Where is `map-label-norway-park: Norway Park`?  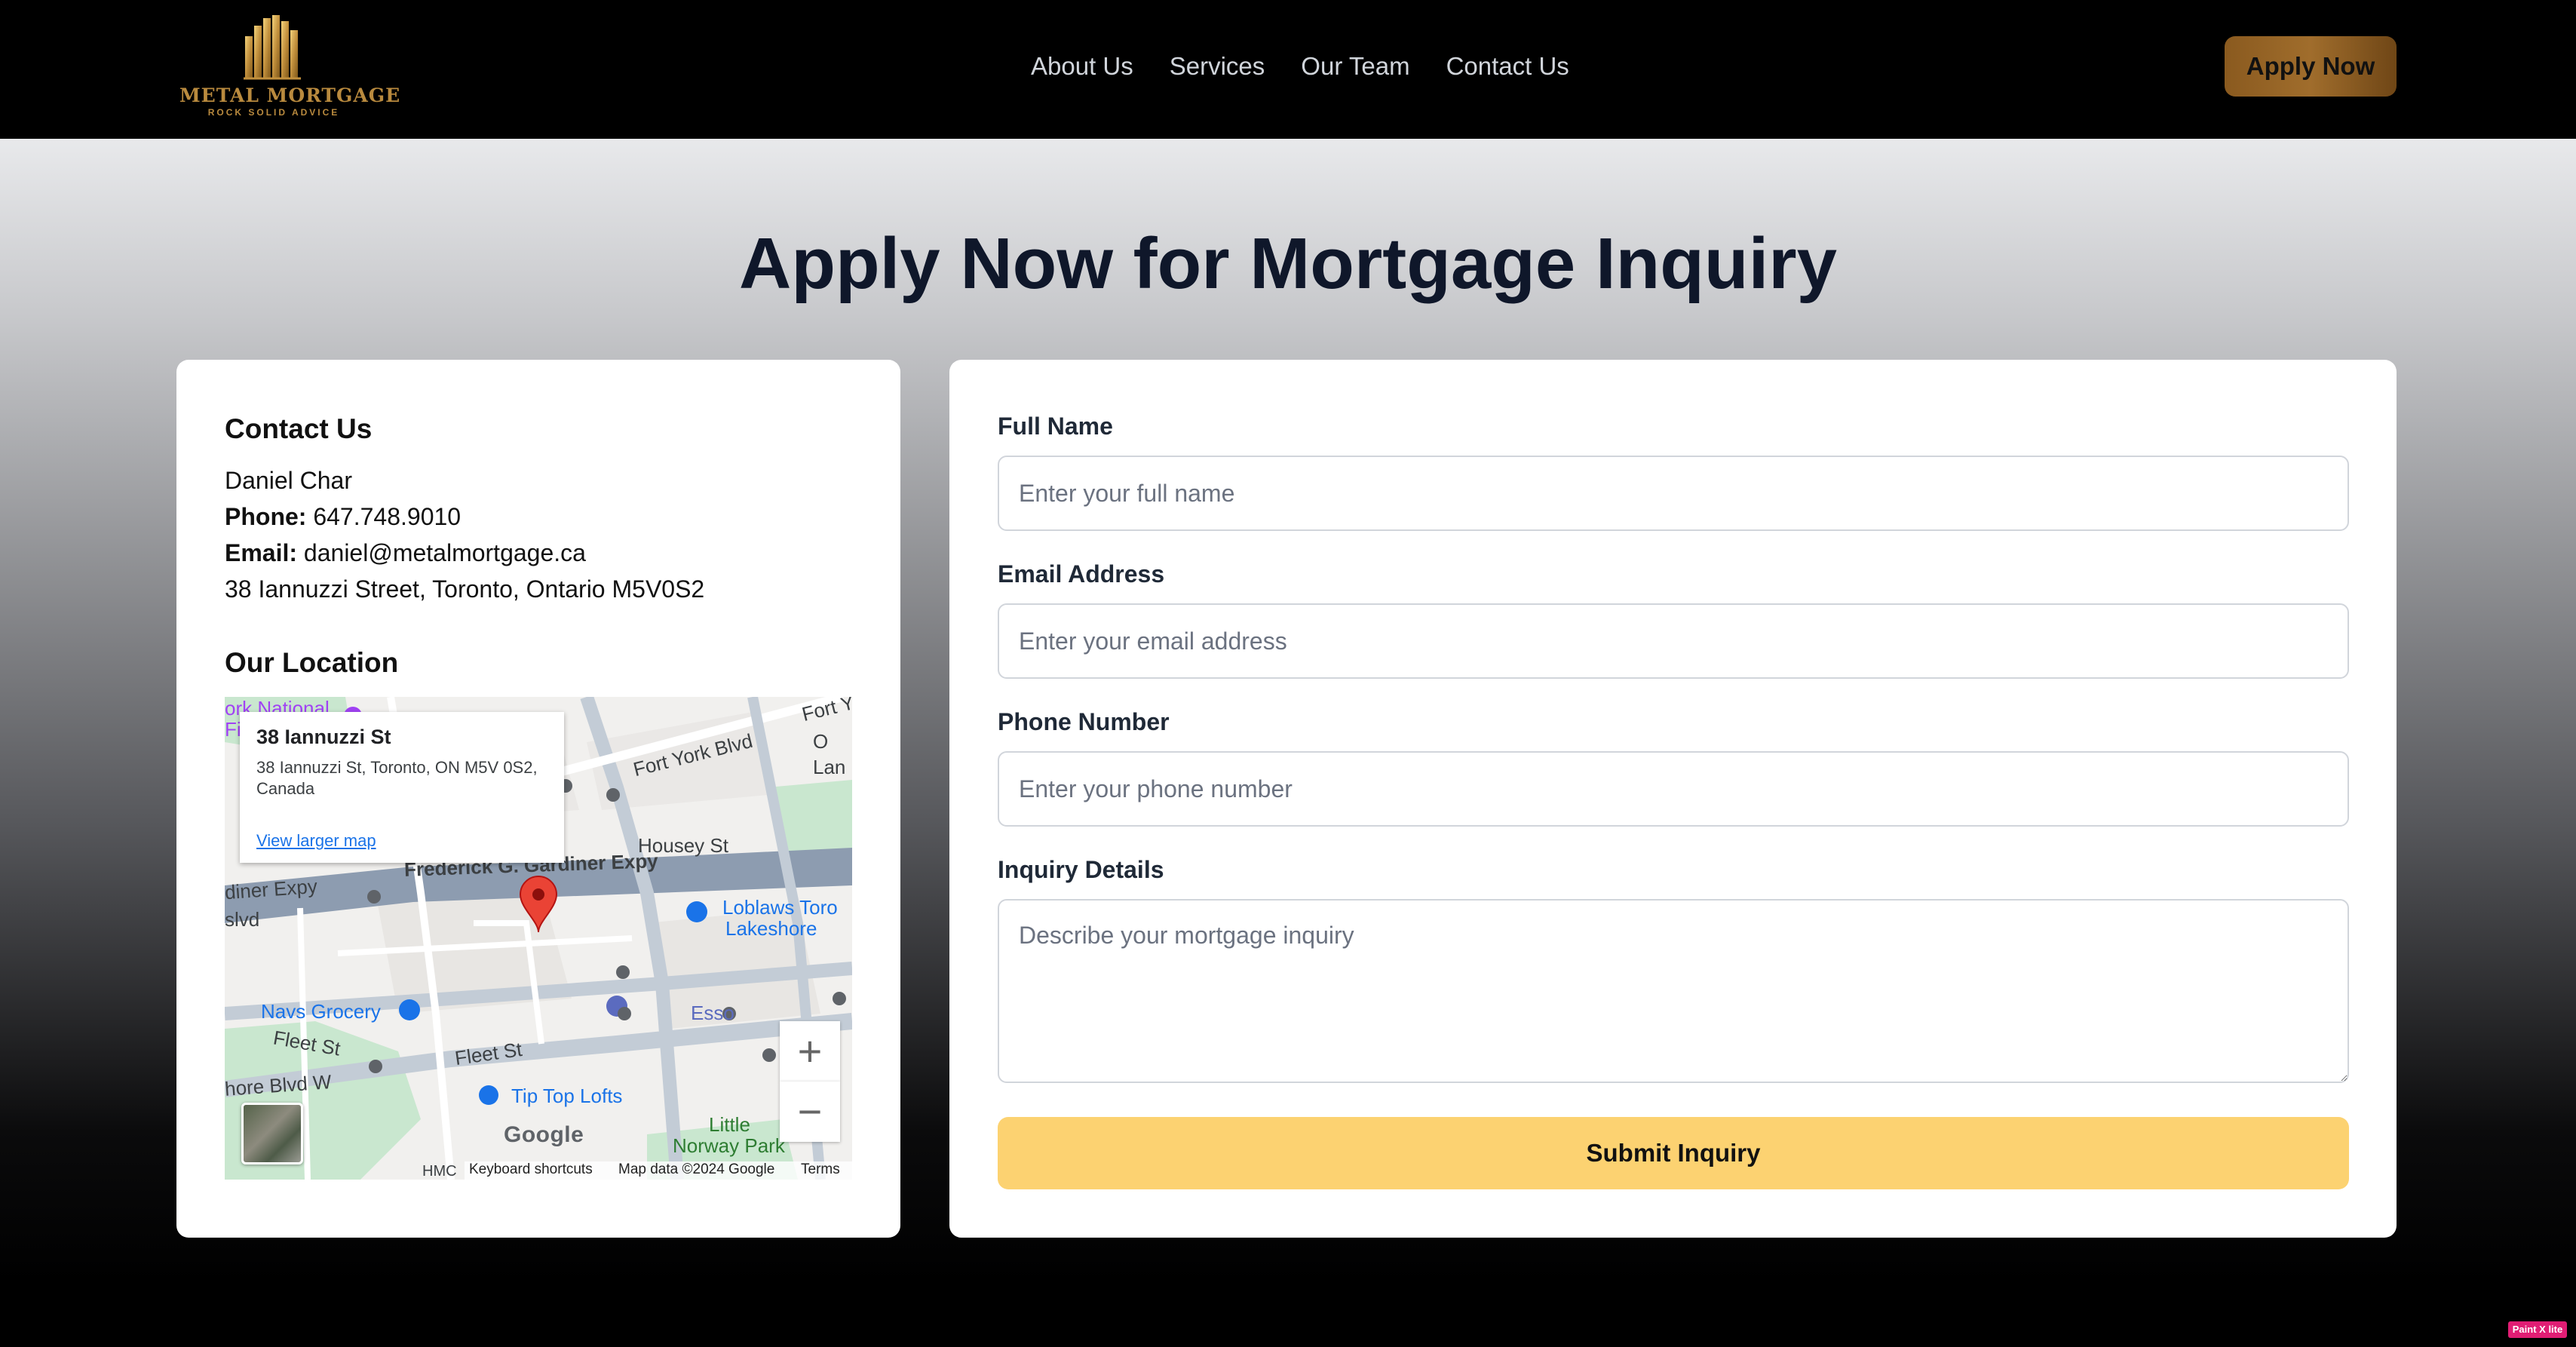
map-label-norway-park: Norway Park is located at coordinates (729, 1145).